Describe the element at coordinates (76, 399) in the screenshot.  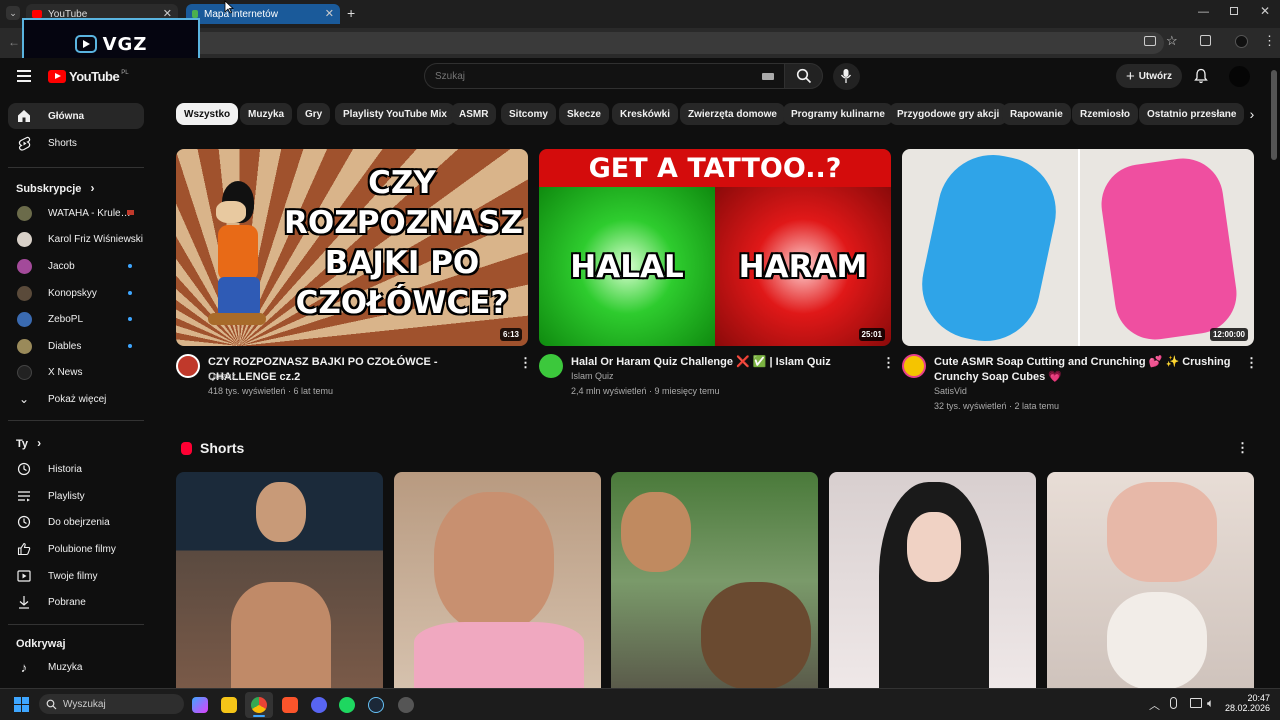
I see `show-more-button: ⌄ Pokaż więcej` at that location.